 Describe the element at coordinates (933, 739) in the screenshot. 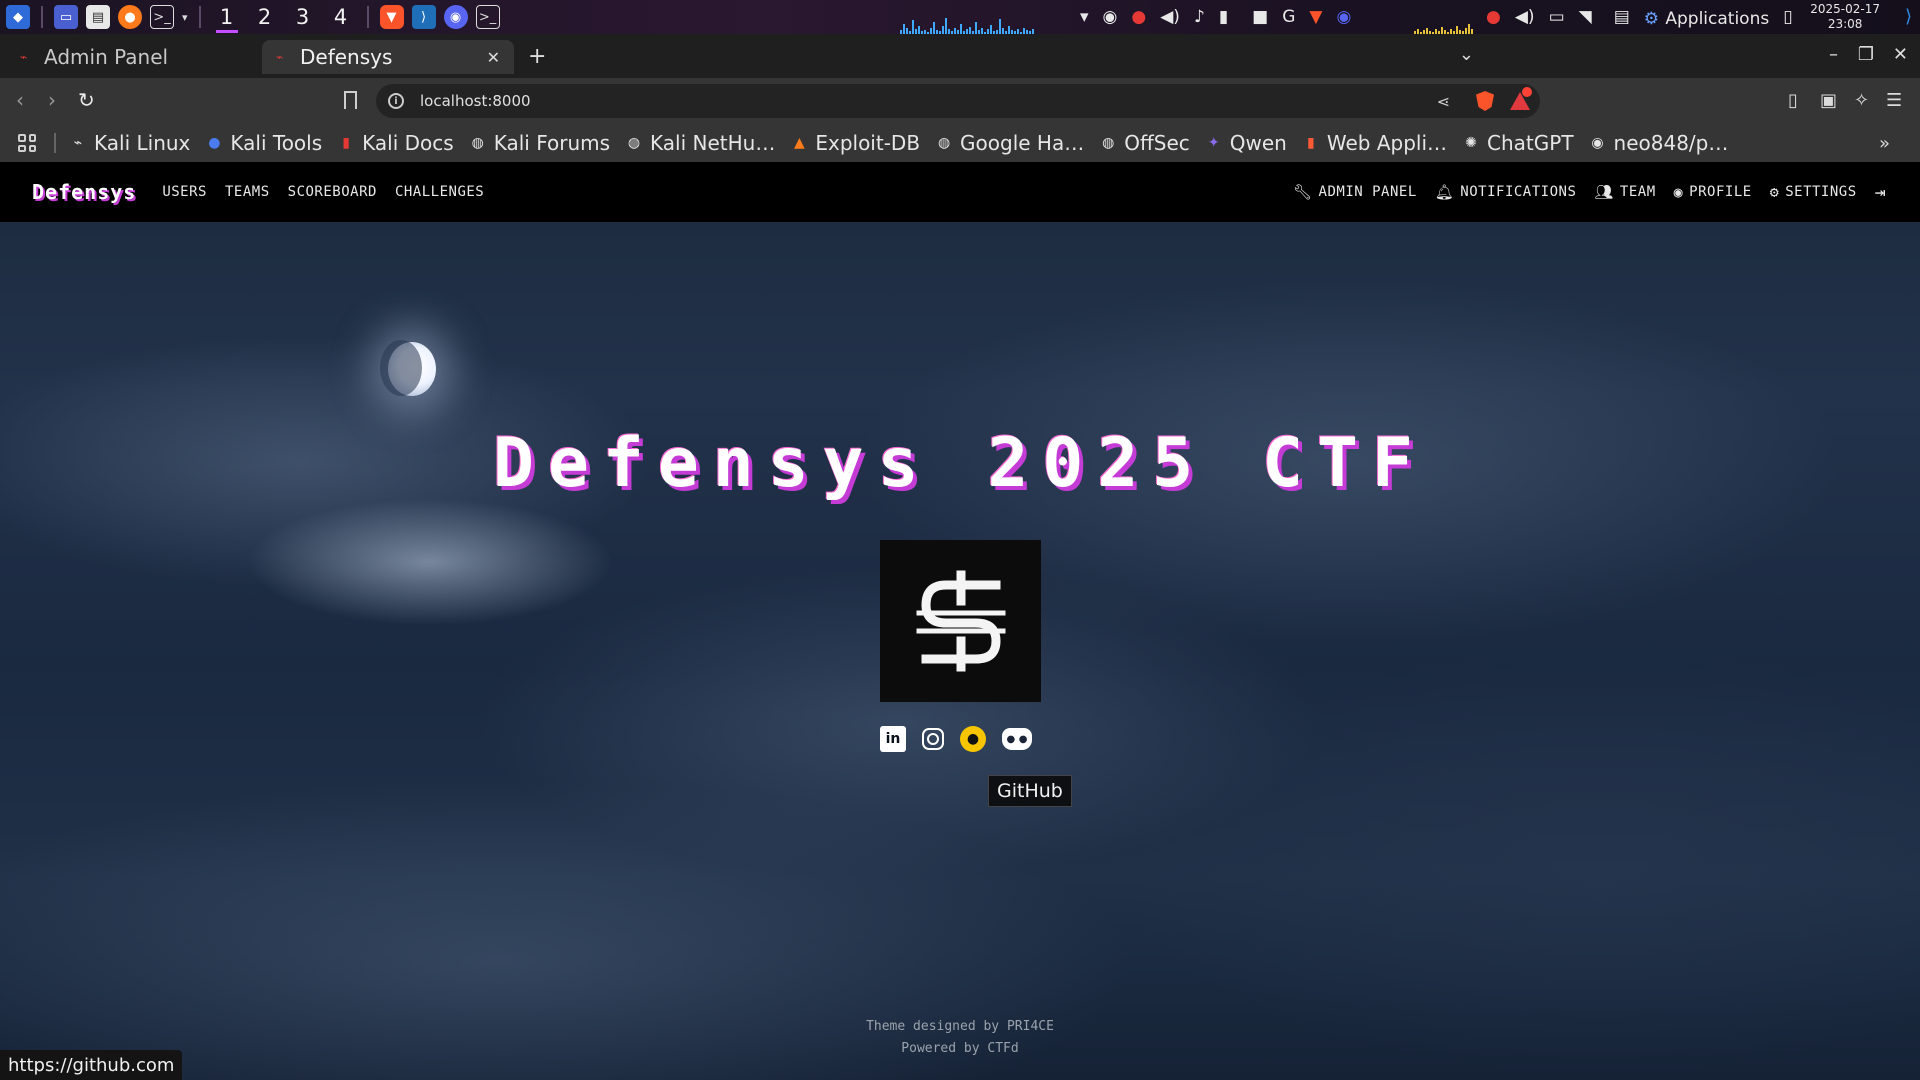

I see `instagram-icon` at that location.